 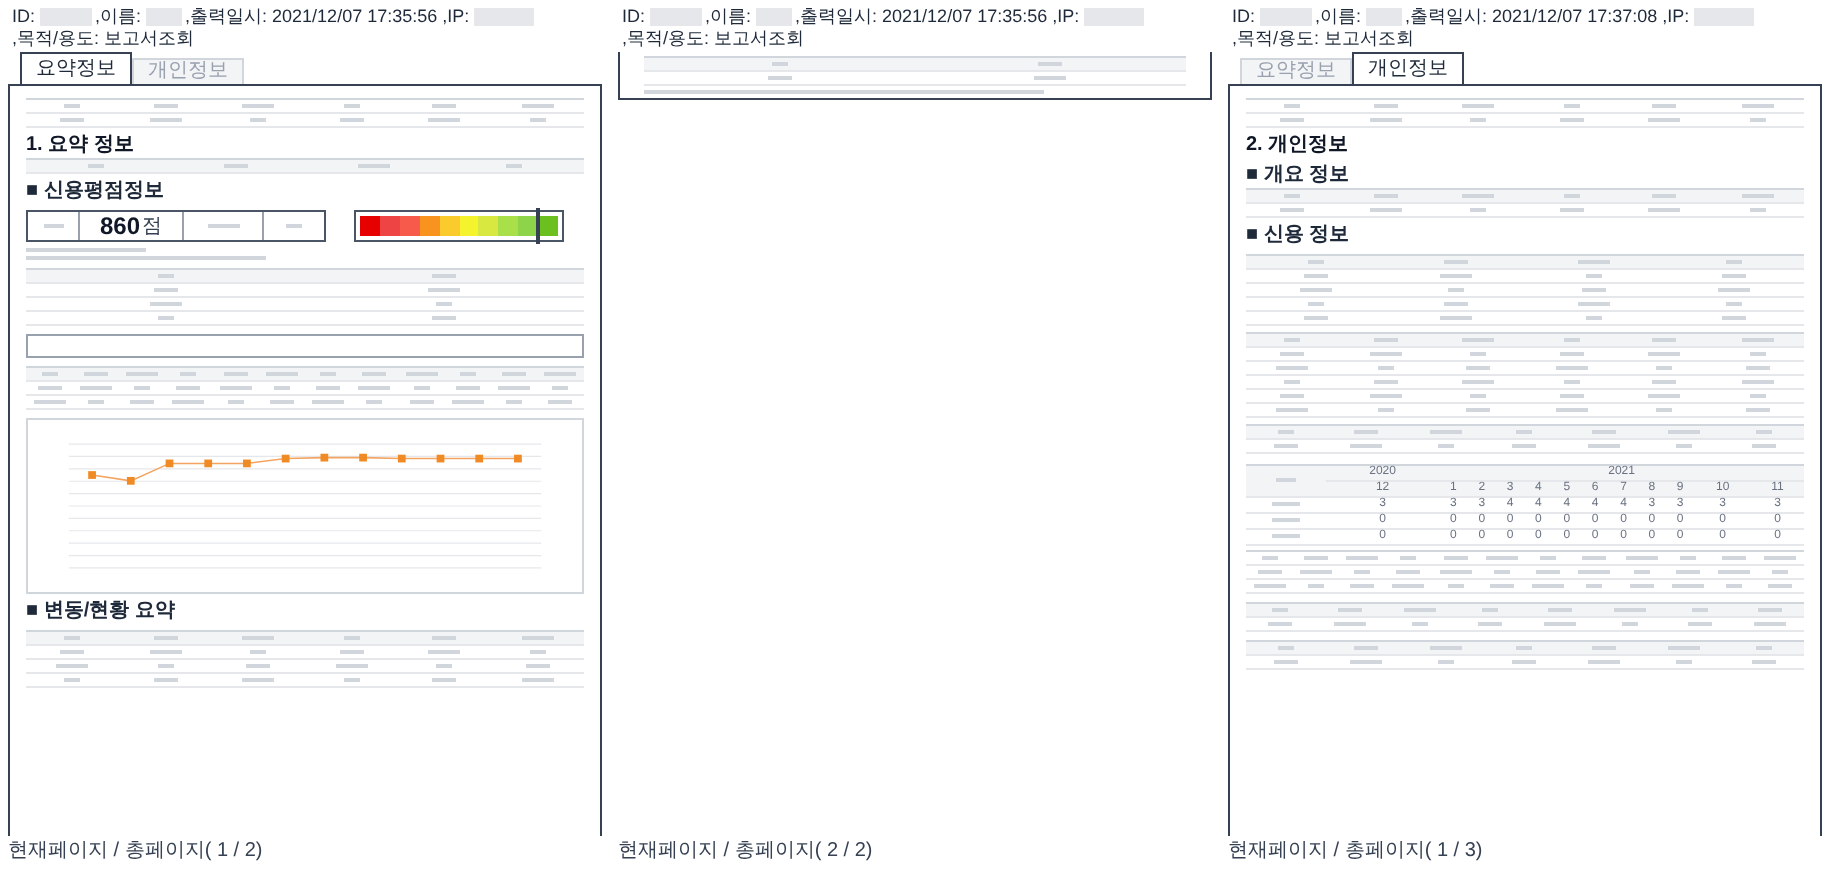 What do you see at coordinates (1547, 17) in the screenshot?
I see `header-text: ,출력일시: 2021/12/07 17:37:08 ,IP:` at bounding box center [1547, 17].